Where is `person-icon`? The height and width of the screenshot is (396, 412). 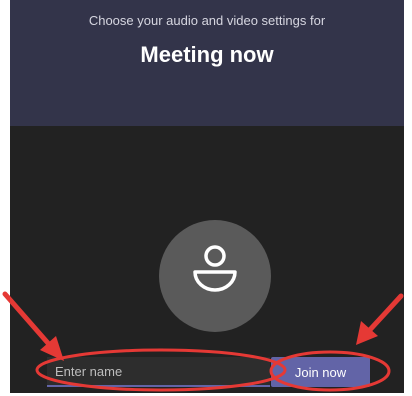 person-icon is located at coordinates (215, 268).